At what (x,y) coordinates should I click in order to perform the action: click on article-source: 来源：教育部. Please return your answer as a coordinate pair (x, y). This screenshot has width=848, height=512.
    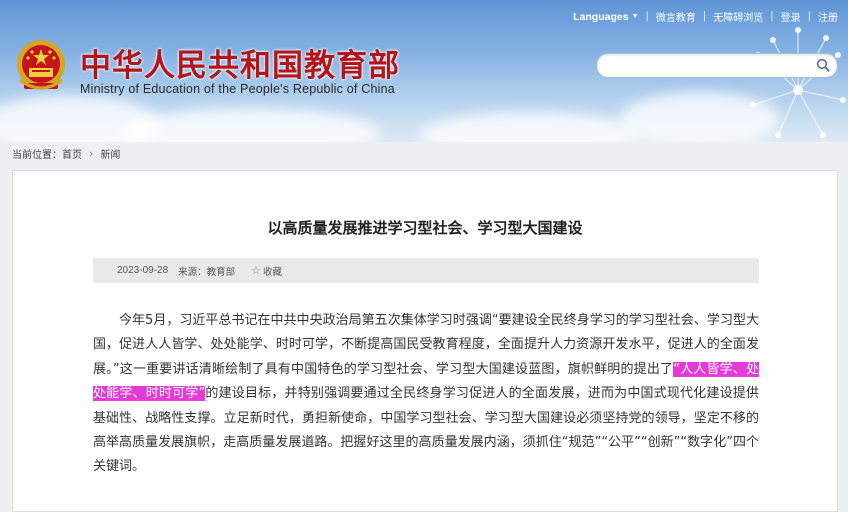
    Looking at the image, I should click on (207, 272).